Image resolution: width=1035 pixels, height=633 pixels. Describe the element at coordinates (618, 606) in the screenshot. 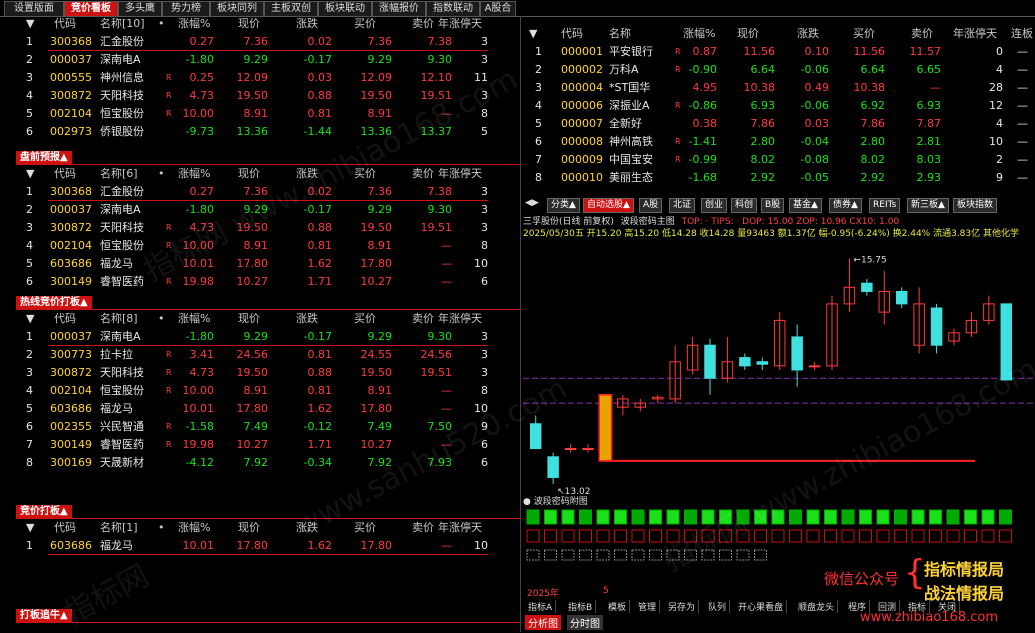

I see `indicator-tab: 模板` at that location.